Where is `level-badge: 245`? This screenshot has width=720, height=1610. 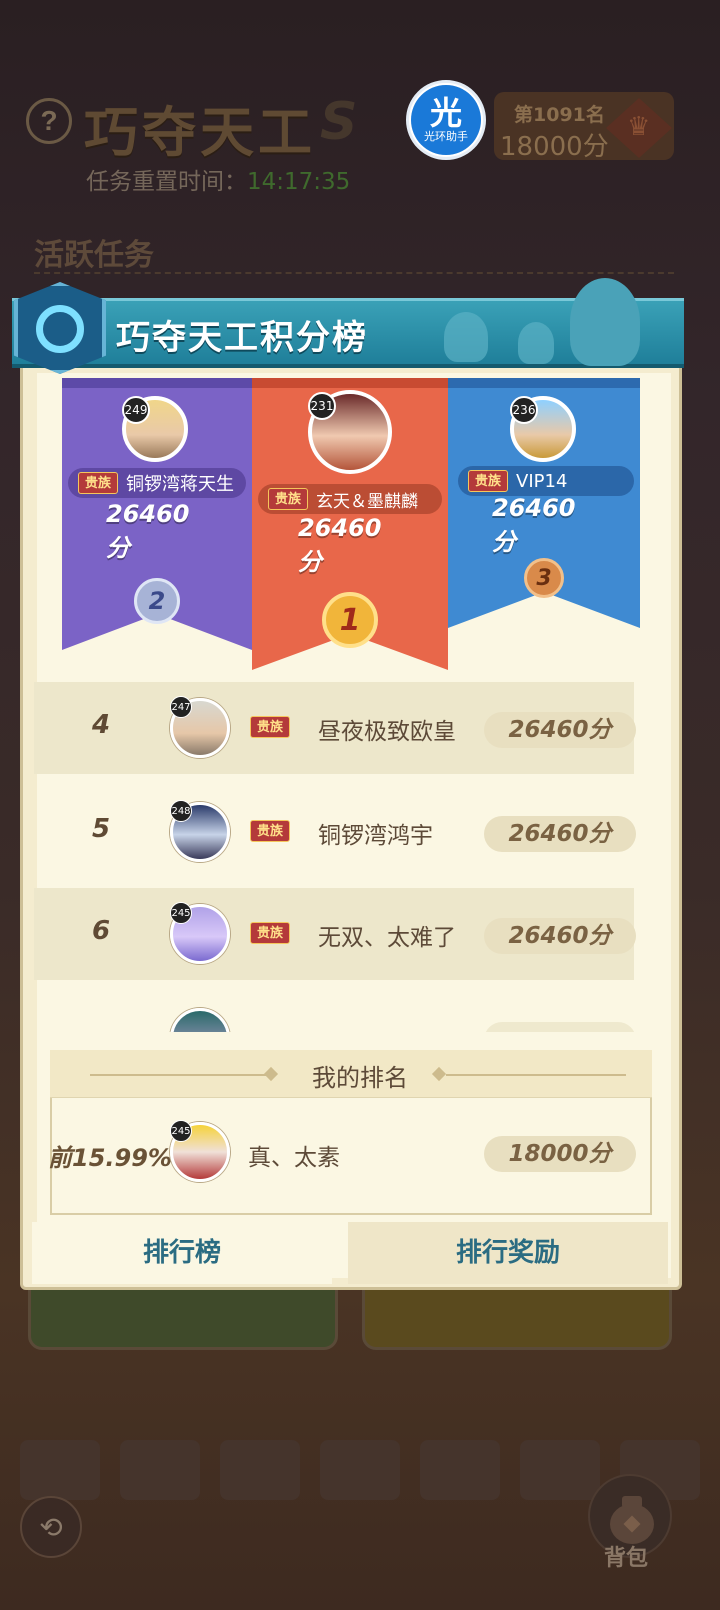 level-badge: 245 is located at coordinates (181, 913).